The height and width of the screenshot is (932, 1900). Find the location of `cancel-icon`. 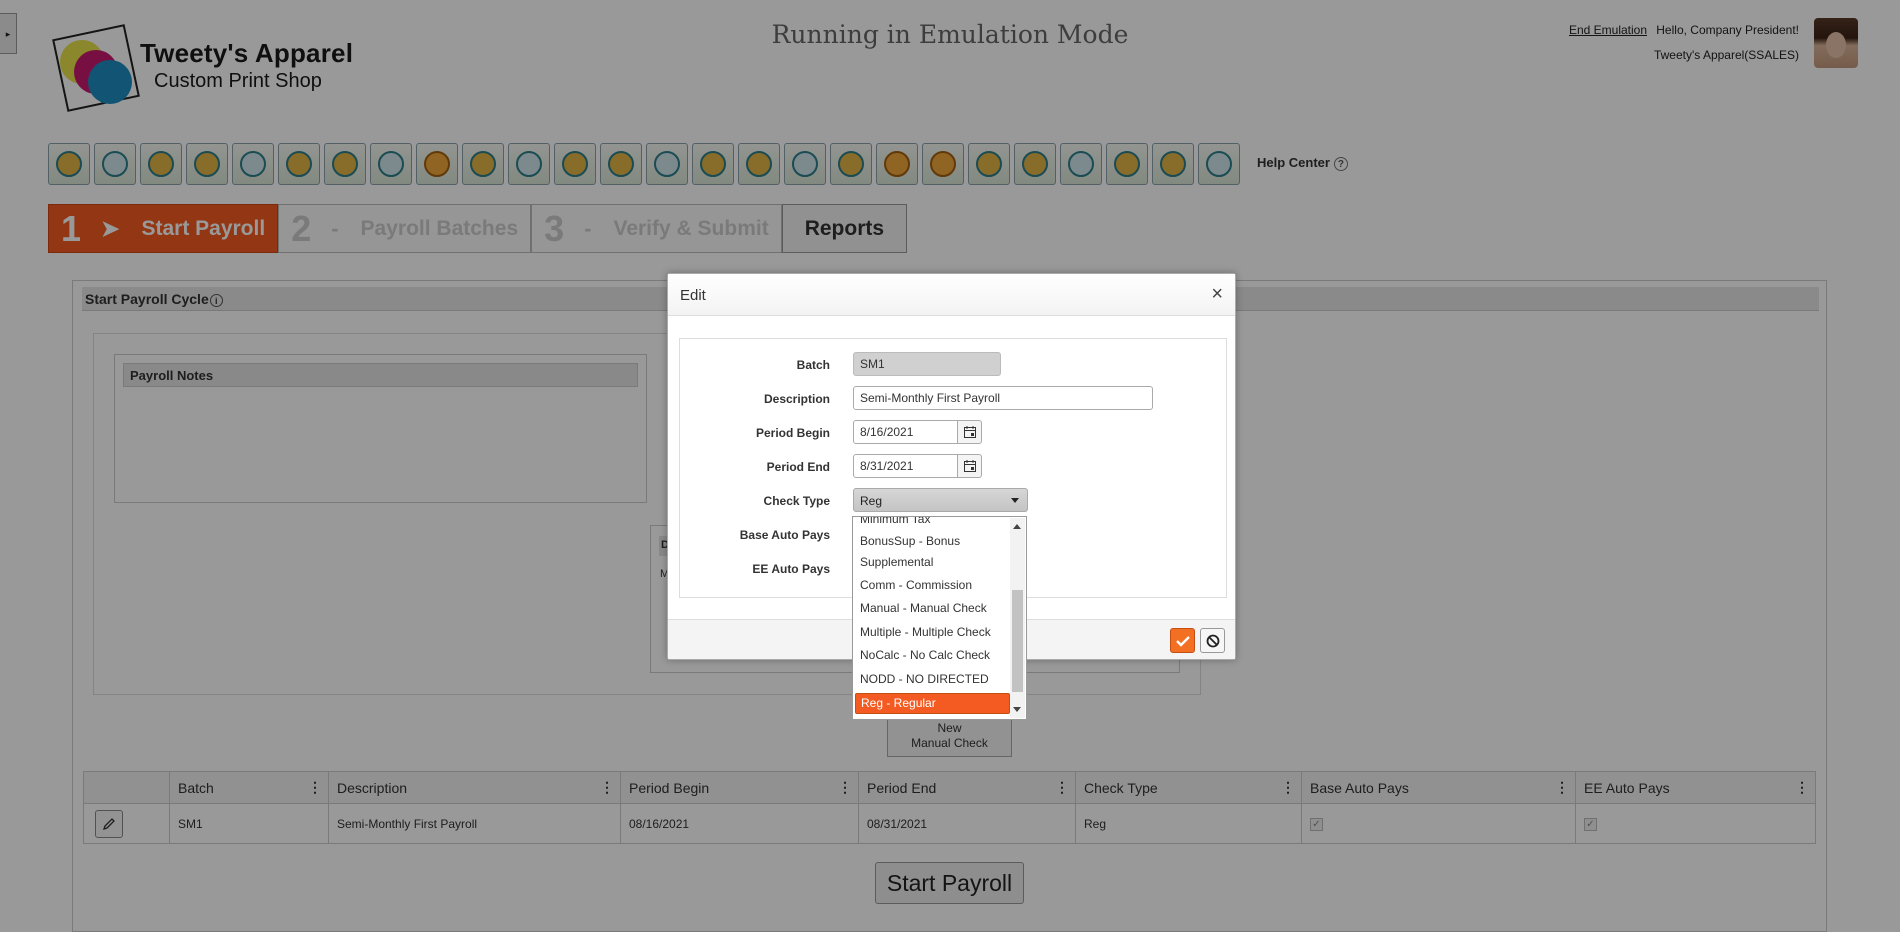

cancel-icon is located at coordinates (1212, 640).